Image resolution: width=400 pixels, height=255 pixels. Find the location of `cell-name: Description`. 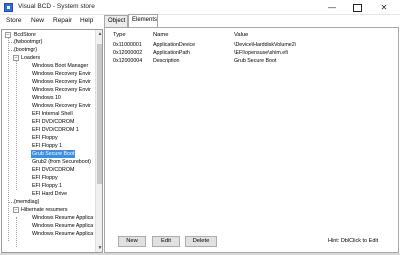

cell-name: Description is located at coordinates (166, 61).